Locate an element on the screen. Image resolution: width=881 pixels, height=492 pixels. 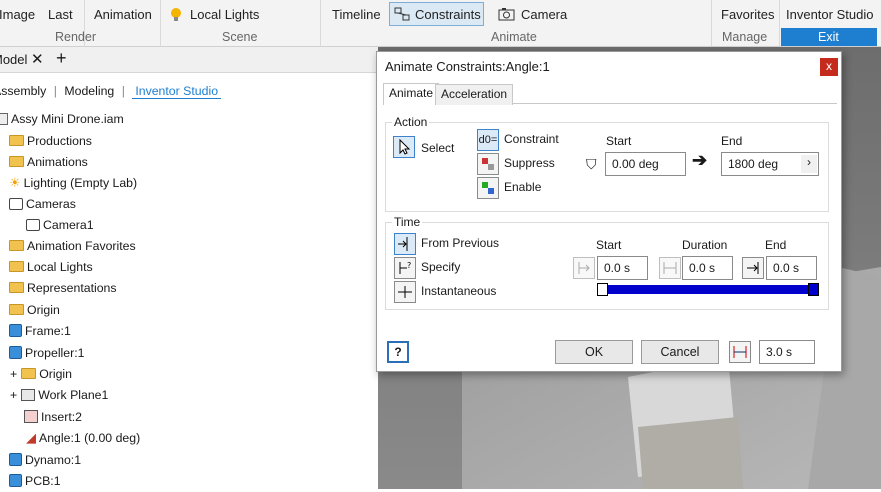
total-time-input: 3.0 s is located at coordinates (787, 352).